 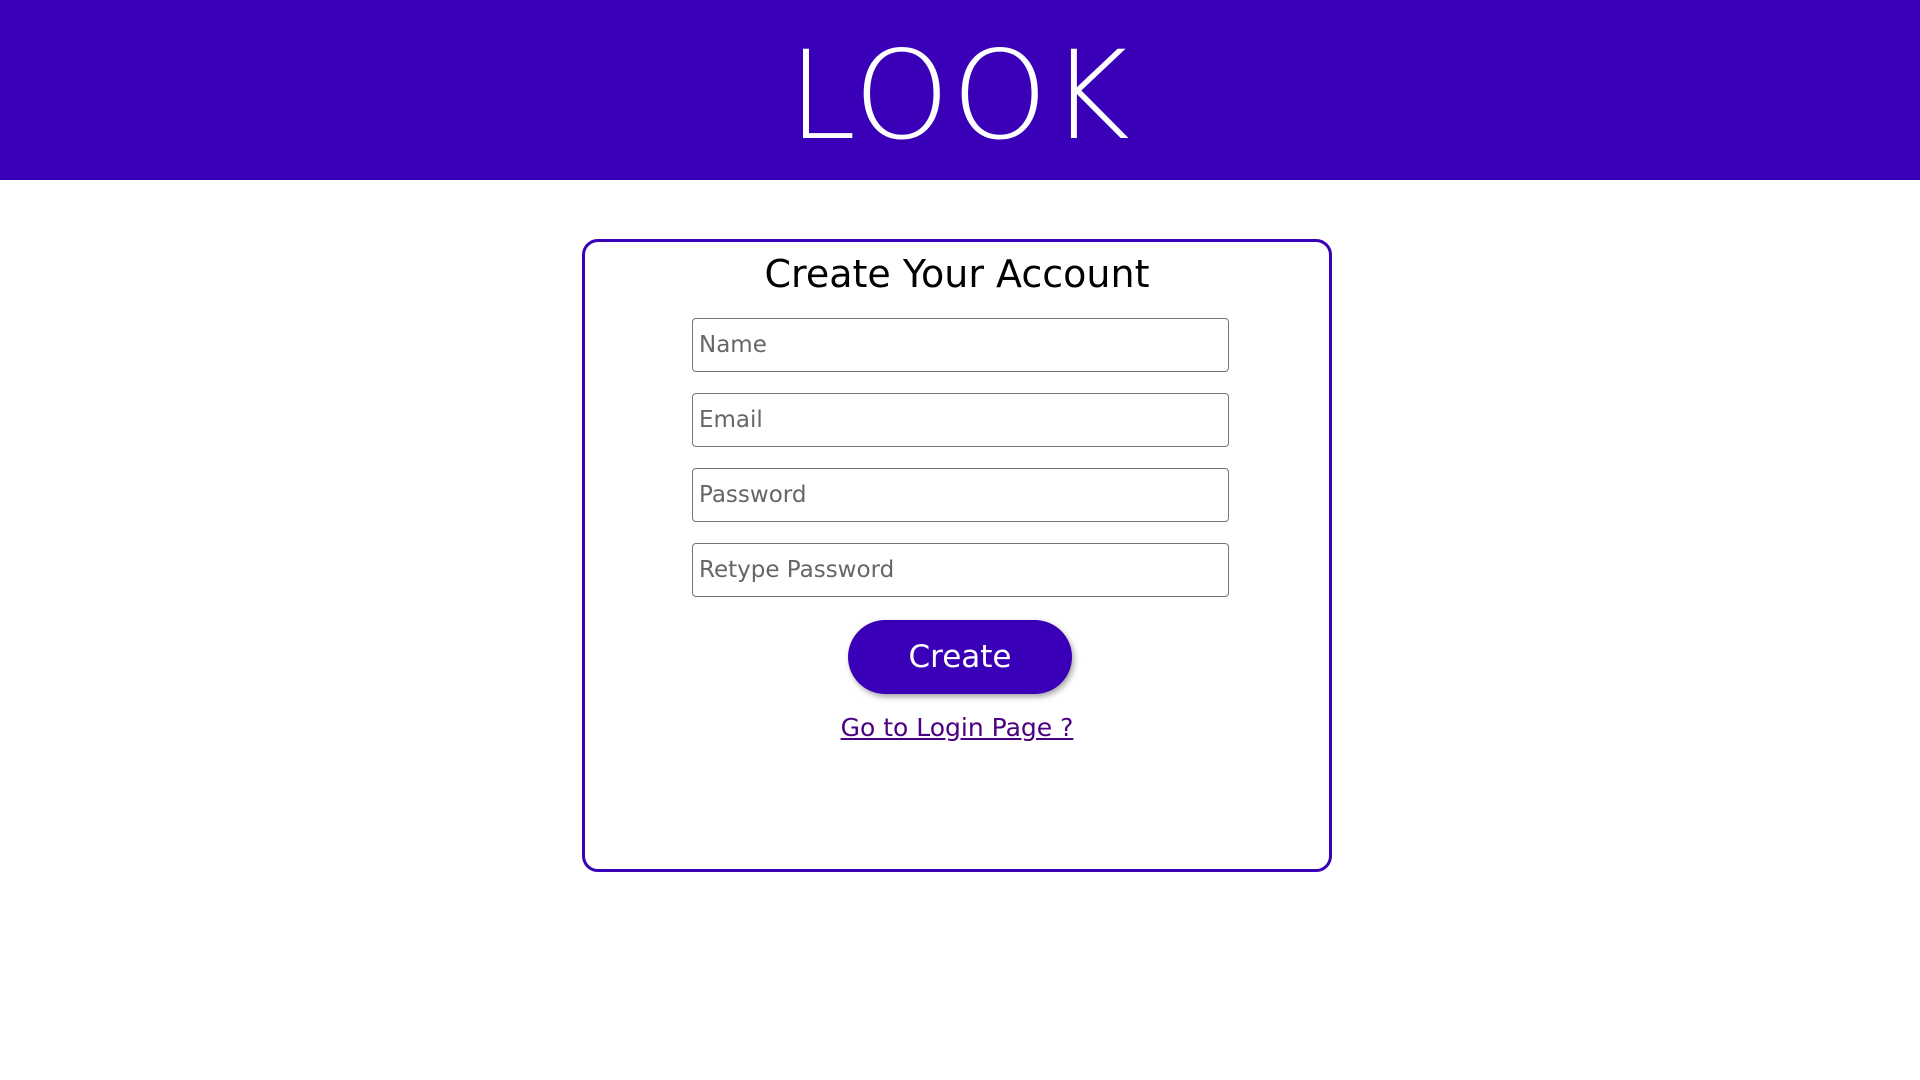 What do you see at coordinates (960, 570) in the screenshot?
I see `retype-password-input` at bounding box center [960, 570].